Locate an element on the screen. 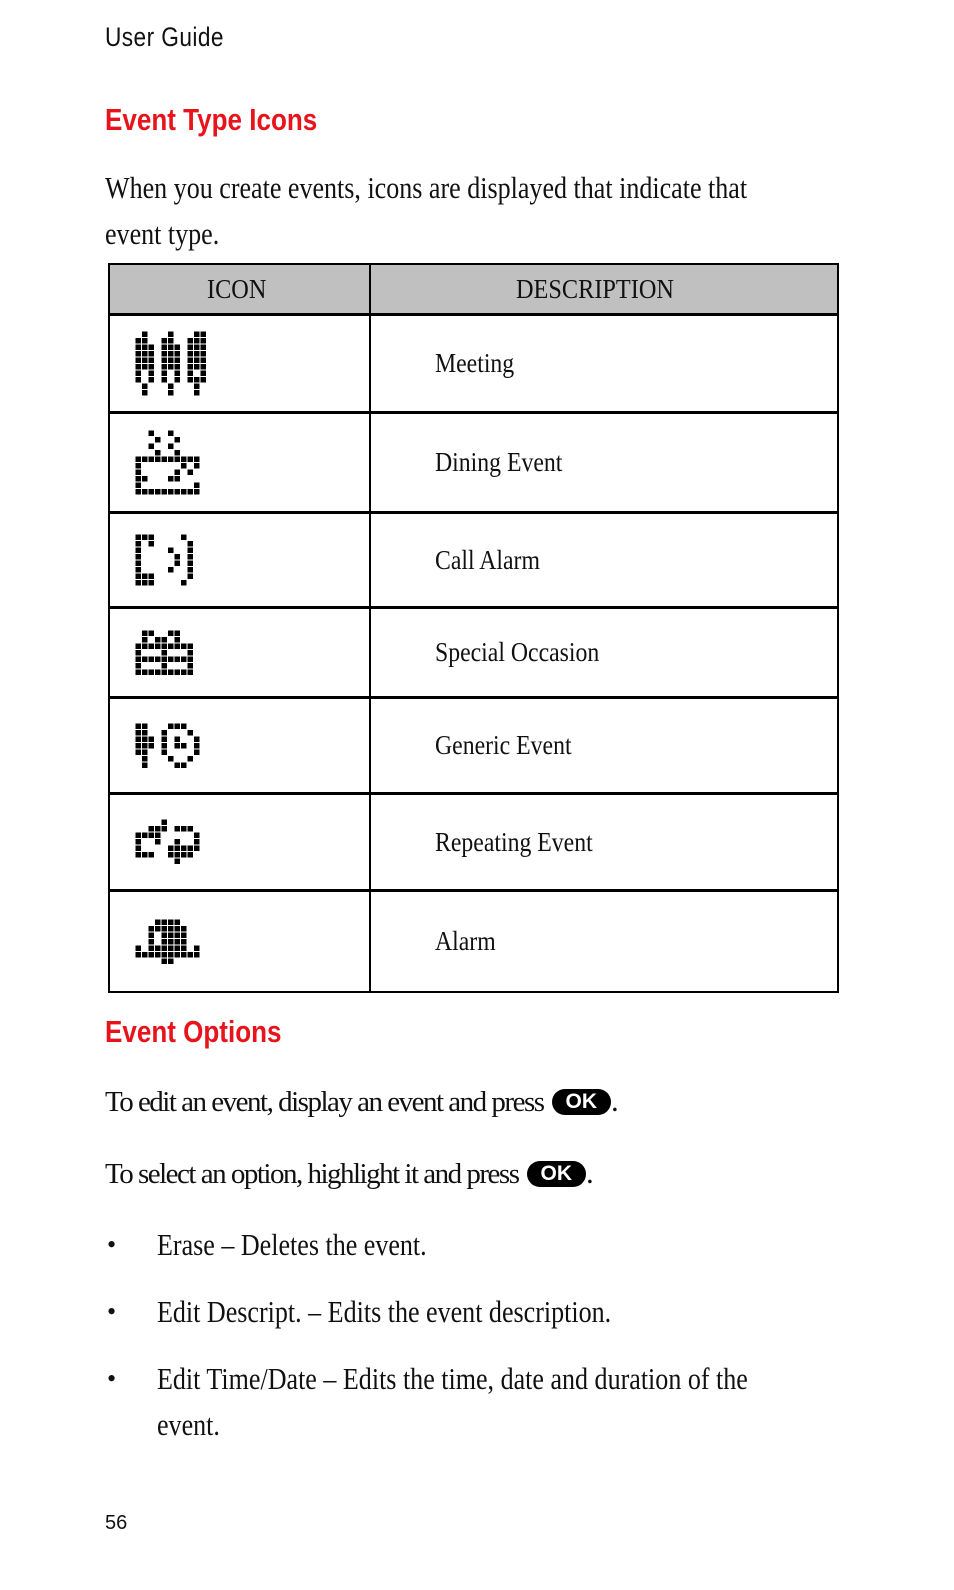  gift-icon is located at coordinates (164, 652).